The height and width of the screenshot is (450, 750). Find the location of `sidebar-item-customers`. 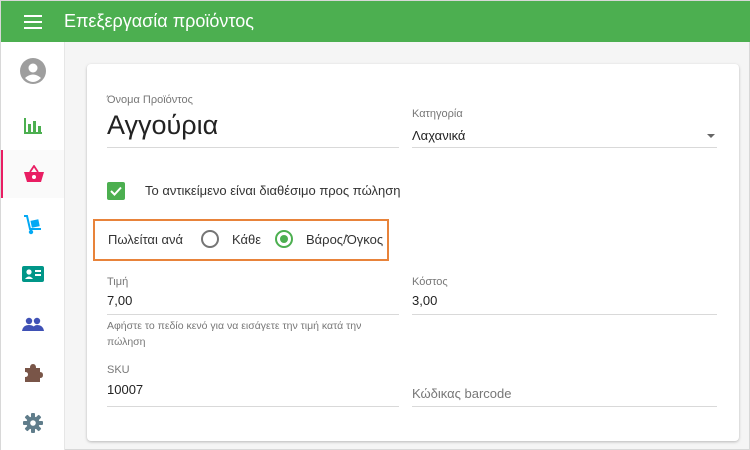

sidebar-item-customers is located at coordinates (32, 274).